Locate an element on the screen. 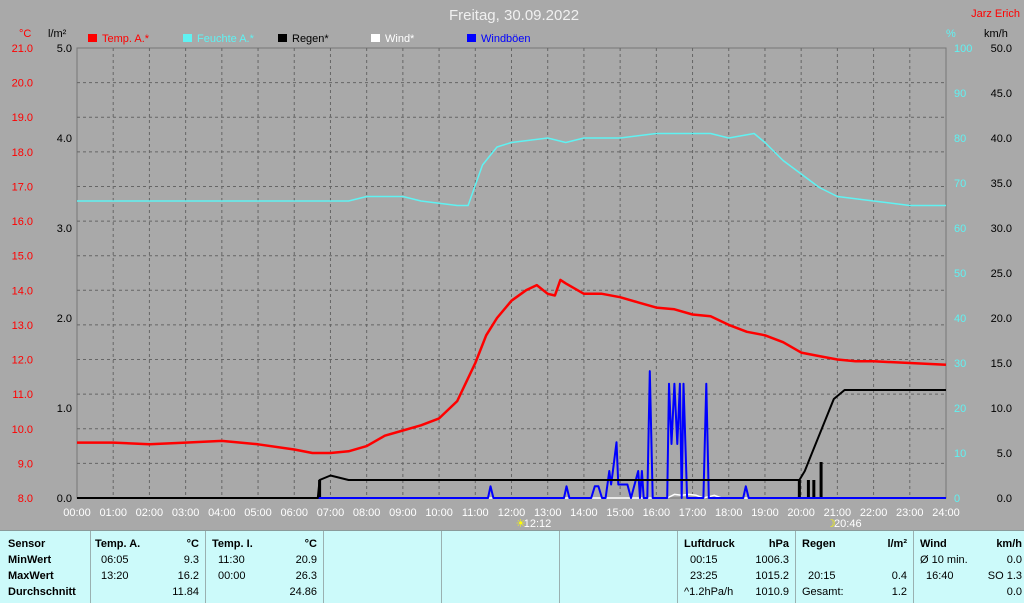 The height and width of the screenshot is (603, 1024). temp-i-max-value: 26.3 is located at coordinates (306, 576).